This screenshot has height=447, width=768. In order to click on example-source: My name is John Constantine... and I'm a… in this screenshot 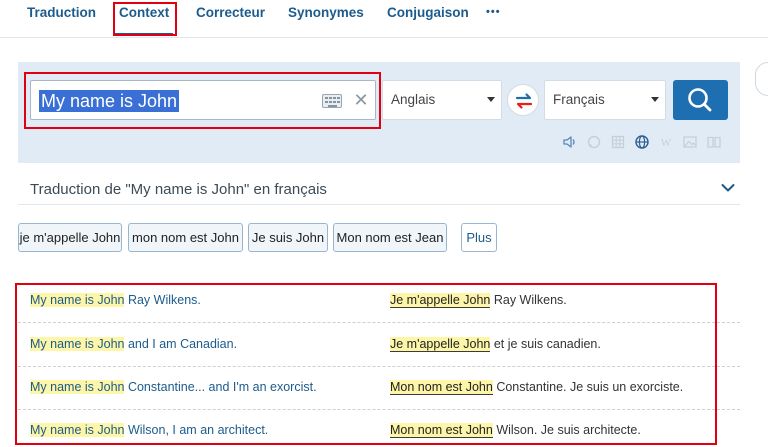, I will do `click(173, 387)`.